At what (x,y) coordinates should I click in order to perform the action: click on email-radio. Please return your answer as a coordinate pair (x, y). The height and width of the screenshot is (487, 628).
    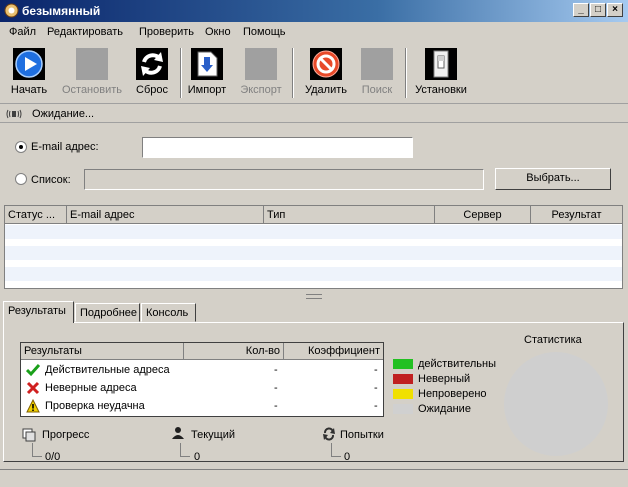
    Looking at the image, I should click on (21, 147).